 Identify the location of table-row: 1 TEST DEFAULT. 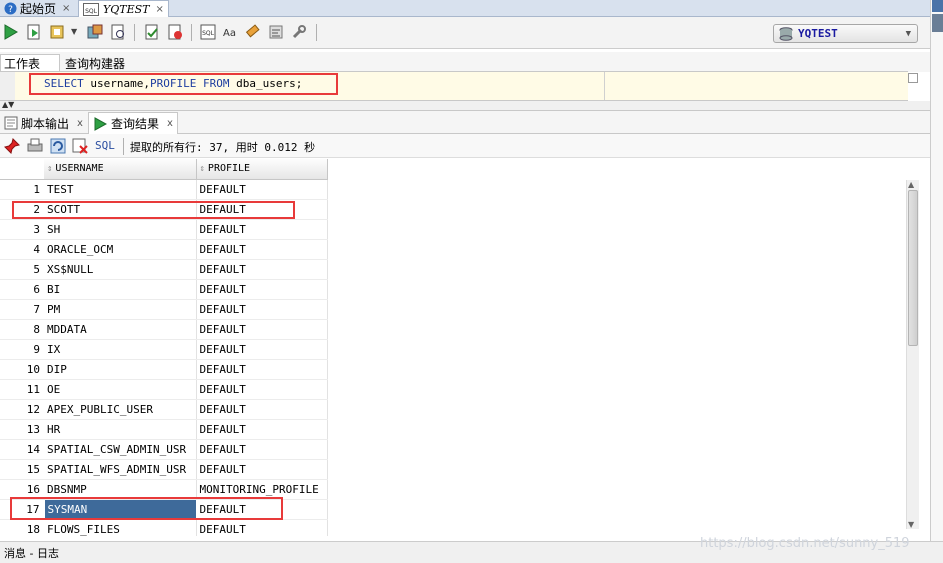
(164, 189).